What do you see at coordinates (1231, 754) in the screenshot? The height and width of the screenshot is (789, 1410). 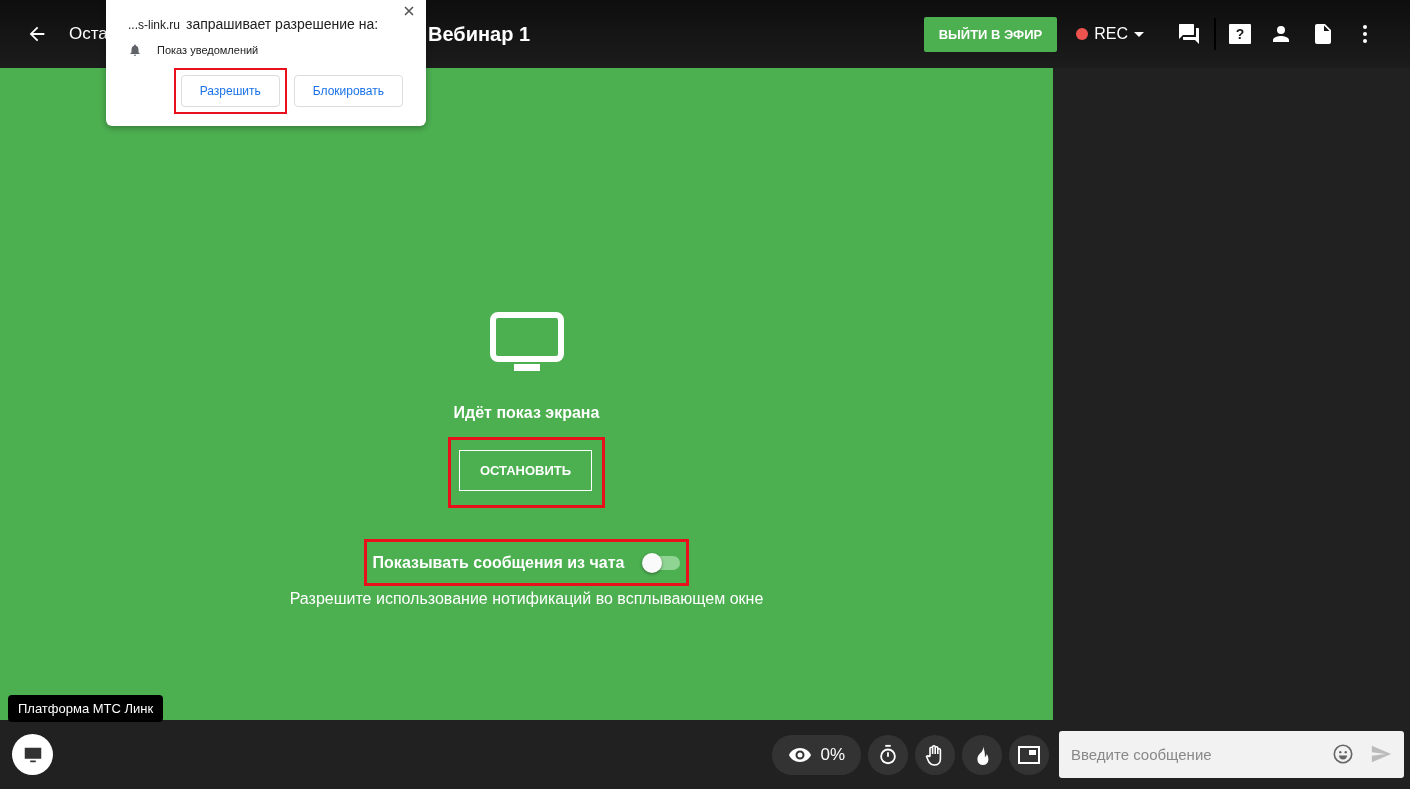 I see `message-input: Введите сообщение` at bounding box center [1231, 754].